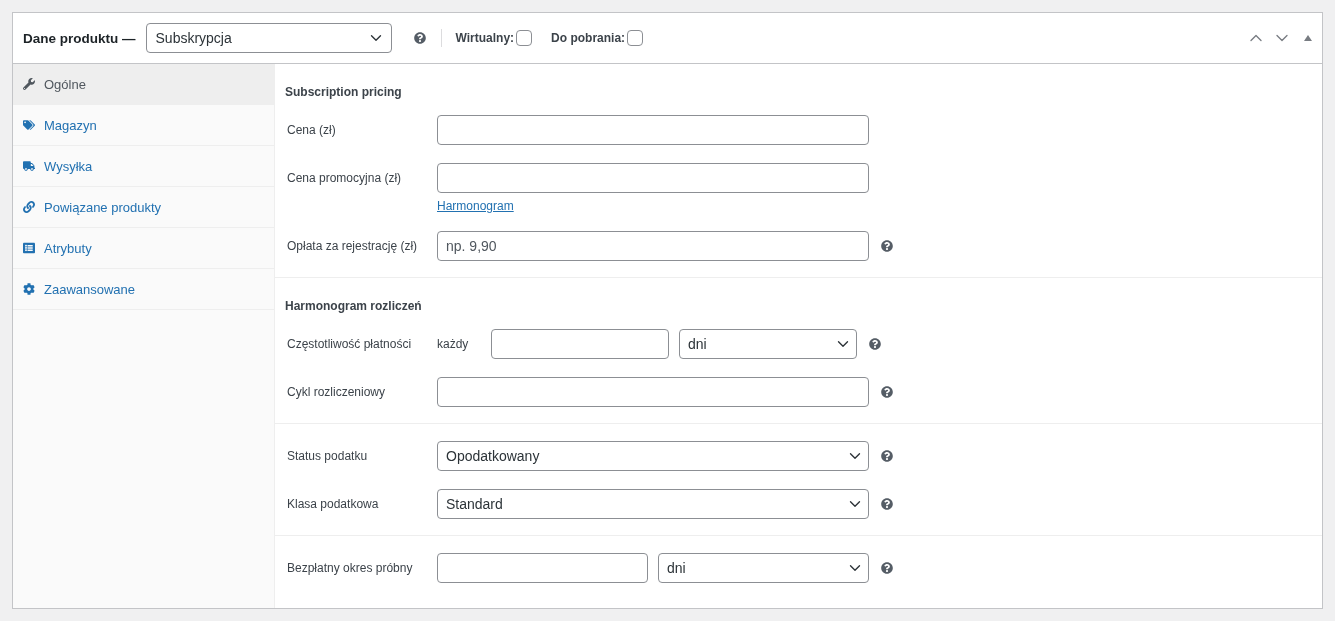  I want to click on field-label: Cena (zł), so click(312, 129).